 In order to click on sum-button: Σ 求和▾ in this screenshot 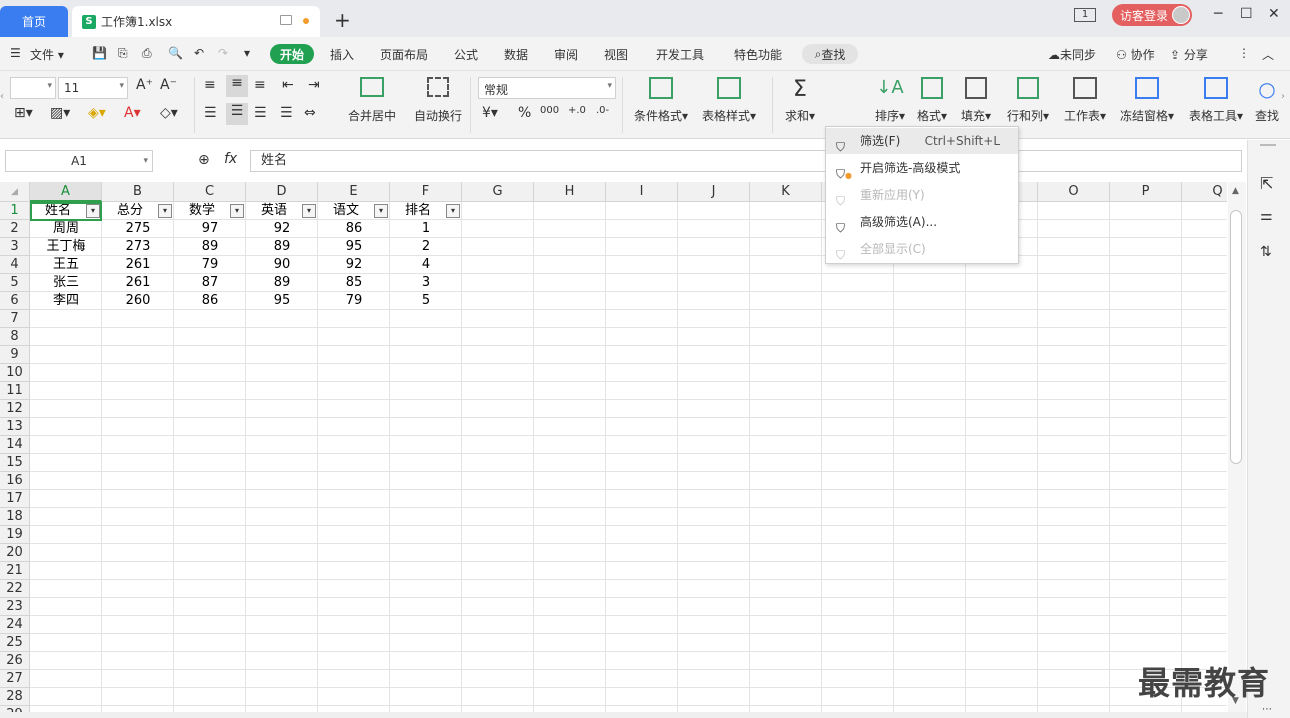, I will do `click(800, 100)`.